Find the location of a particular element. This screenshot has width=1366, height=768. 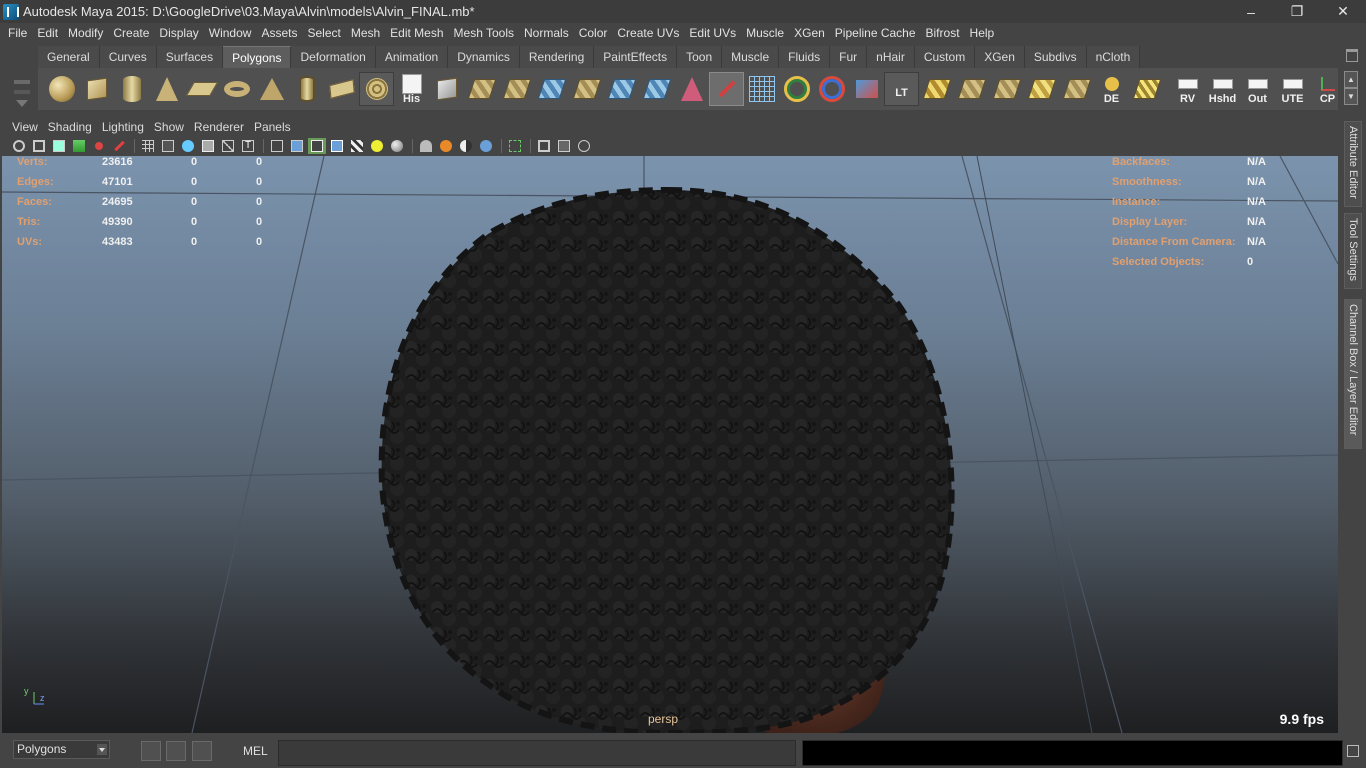

textured-icon is located at coordinates (337, 146).